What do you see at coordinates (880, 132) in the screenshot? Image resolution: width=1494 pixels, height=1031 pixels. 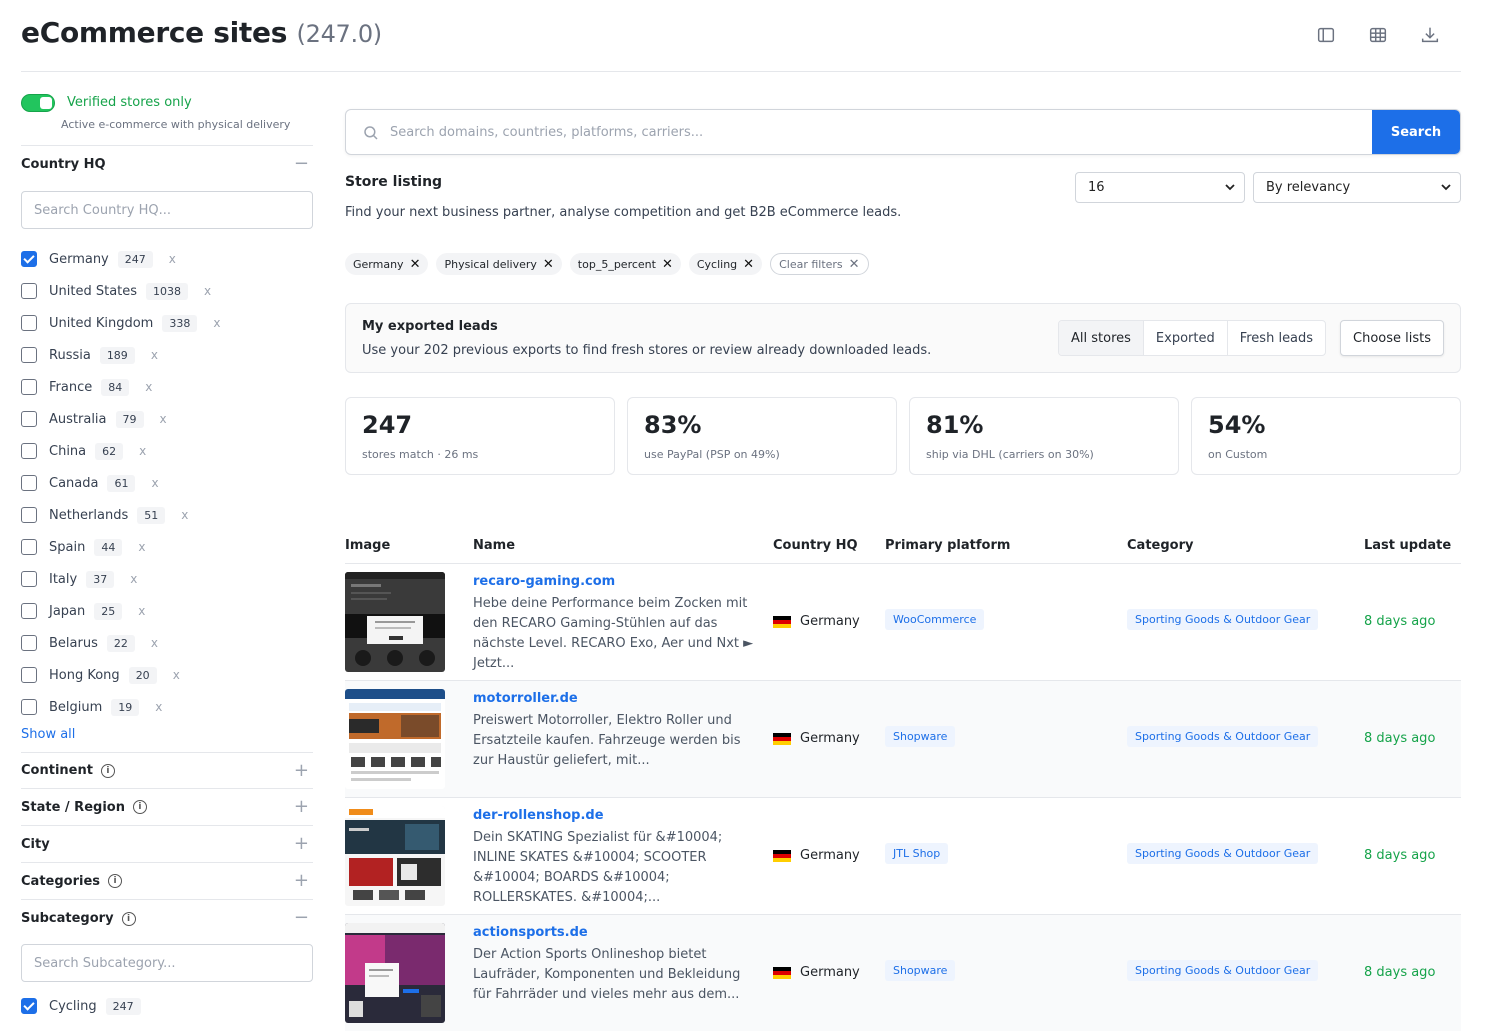 I see `search-input` at bounding box center [880, 132].